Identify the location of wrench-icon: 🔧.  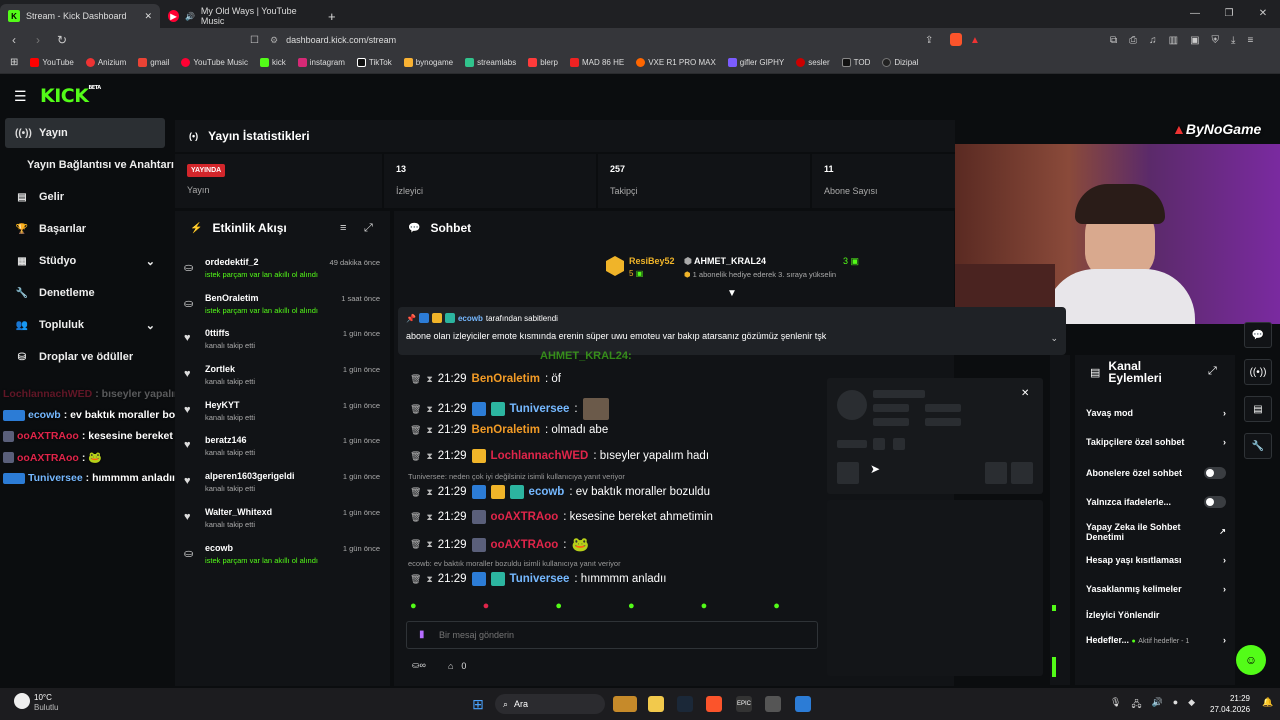
(1258, 446).